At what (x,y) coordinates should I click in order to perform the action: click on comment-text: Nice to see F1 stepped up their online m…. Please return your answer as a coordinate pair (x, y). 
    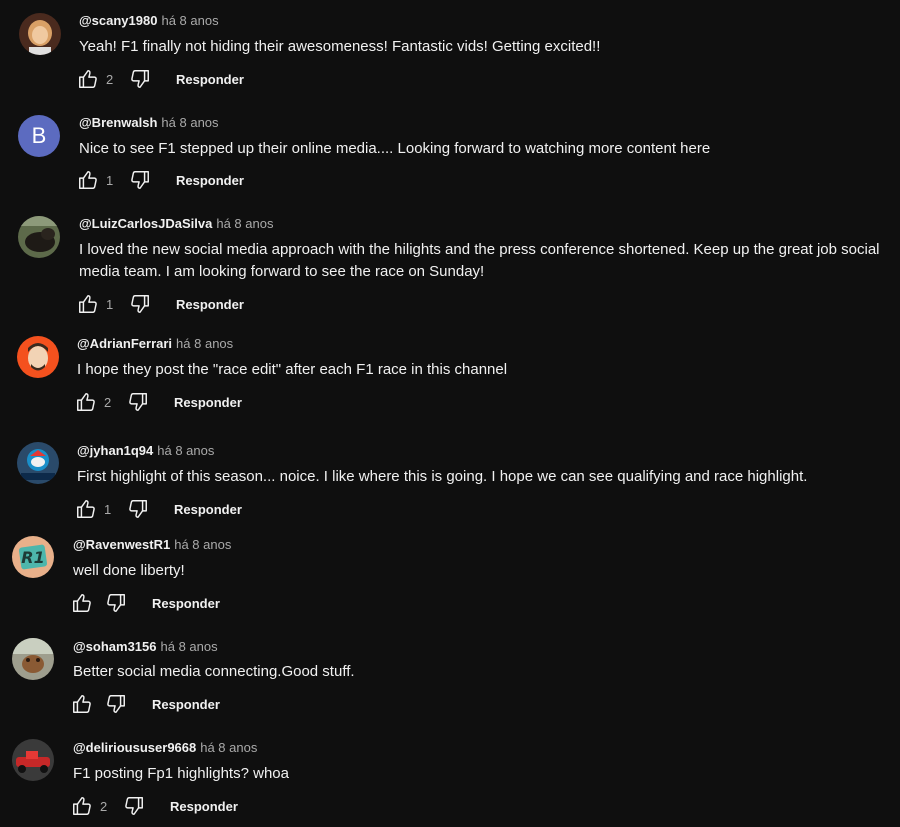
    Looking at the image, I should click on (395, 148).